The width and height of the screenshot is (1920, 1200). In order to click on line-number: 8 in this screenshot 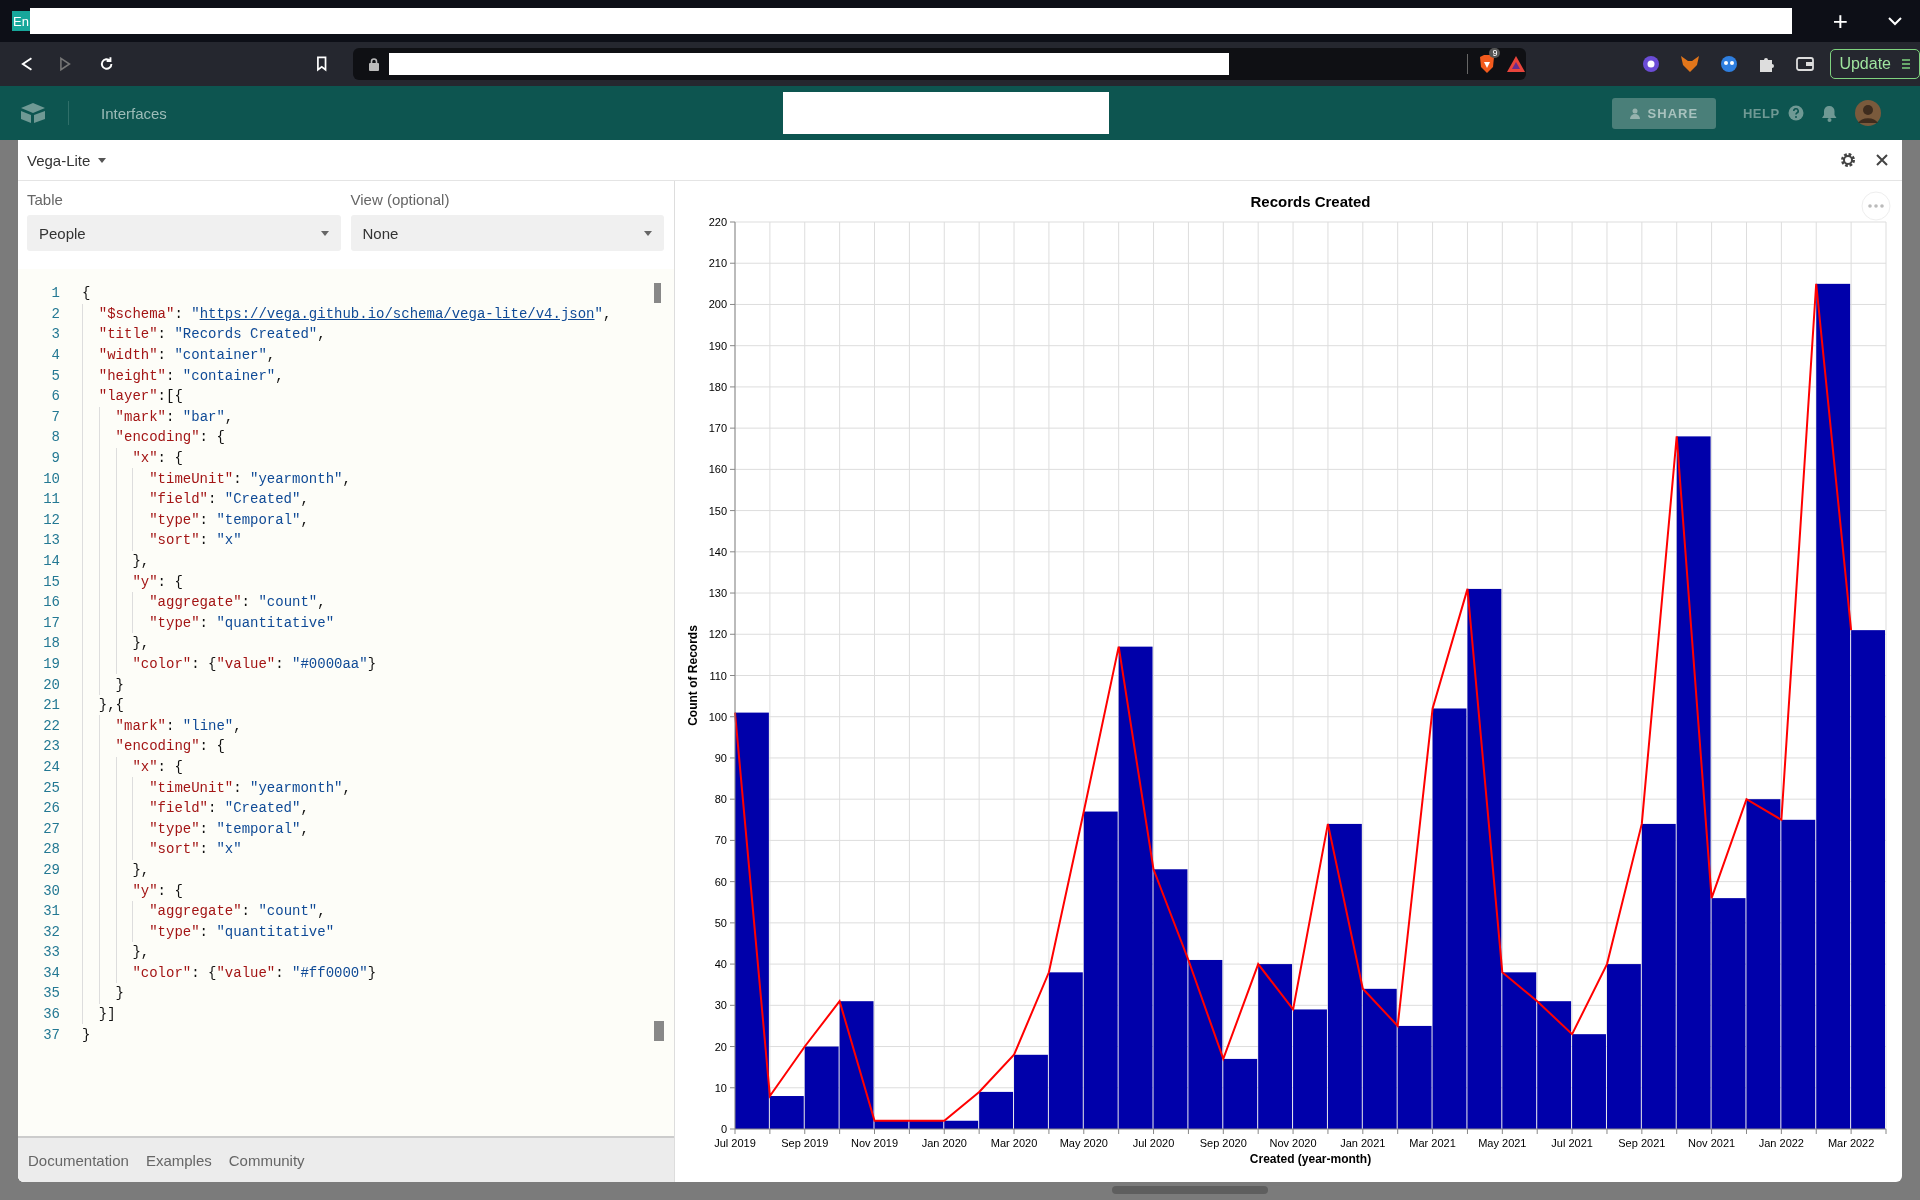, I will do `click(55, 437)`.